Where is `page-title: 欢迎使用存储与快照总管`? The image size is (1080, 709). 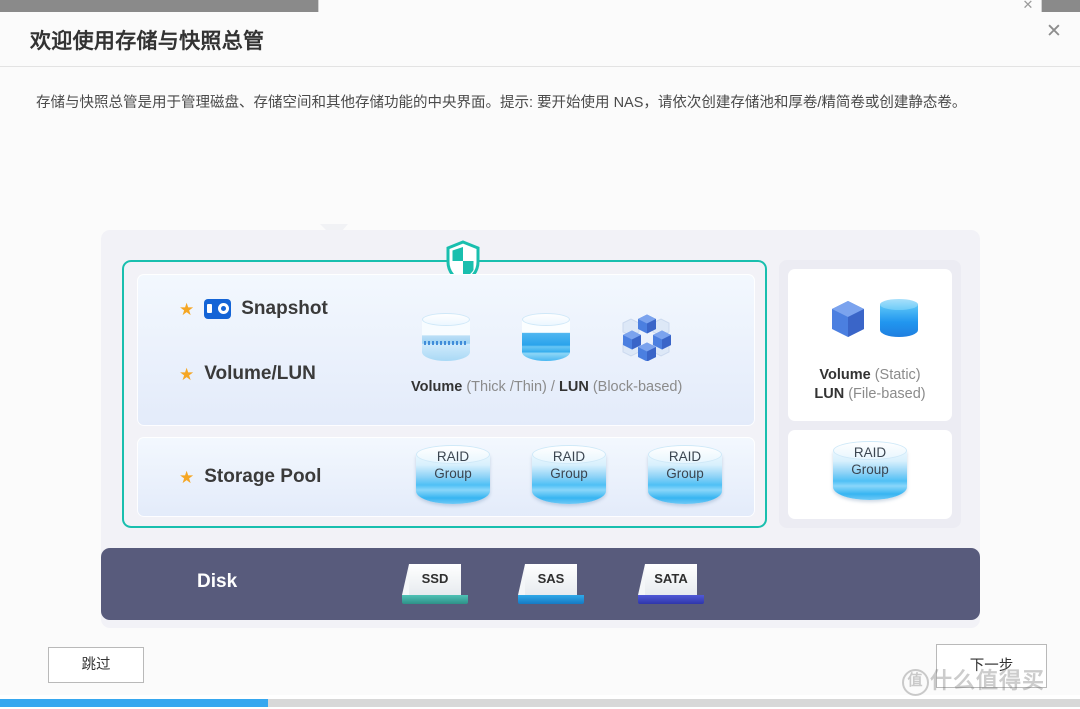 page-title: 欢迎使用存储与快照总管 is located at coordinates (147, 41).